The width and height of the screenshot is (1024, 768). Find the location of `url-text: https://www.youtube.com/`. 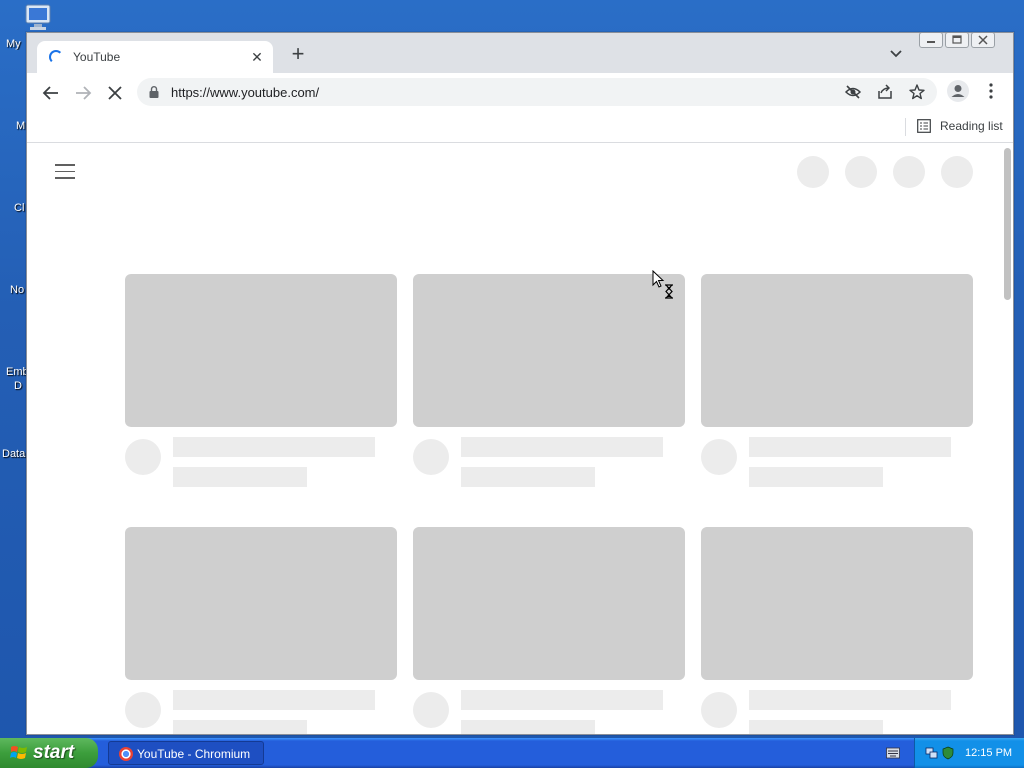

url-text: https://www.youtube.com/ is located at coordinates (245, 92).